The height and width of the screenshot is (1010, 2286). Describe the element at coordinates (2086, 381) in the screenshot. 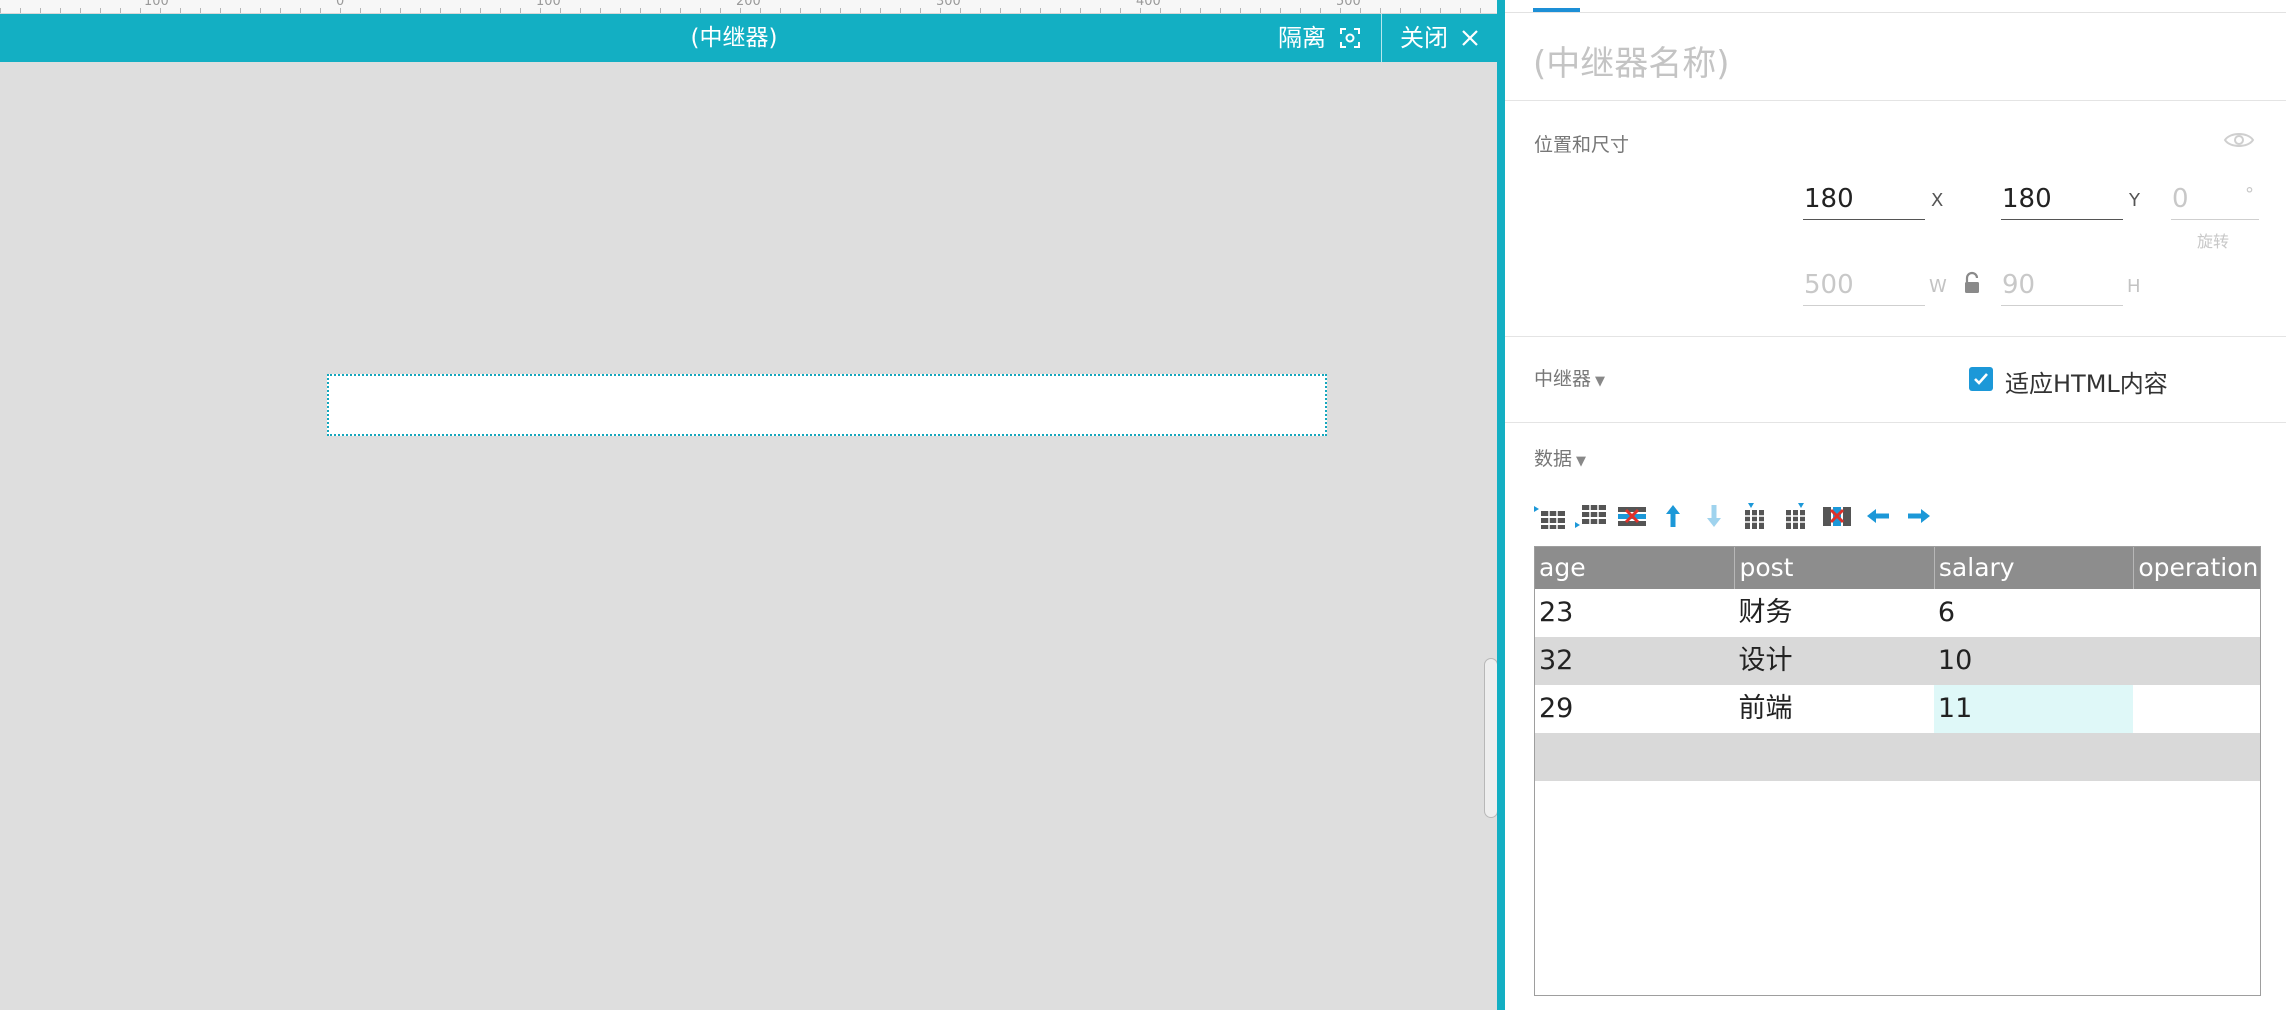

I see `fit-html-label: 适应HTML内容` at that location.